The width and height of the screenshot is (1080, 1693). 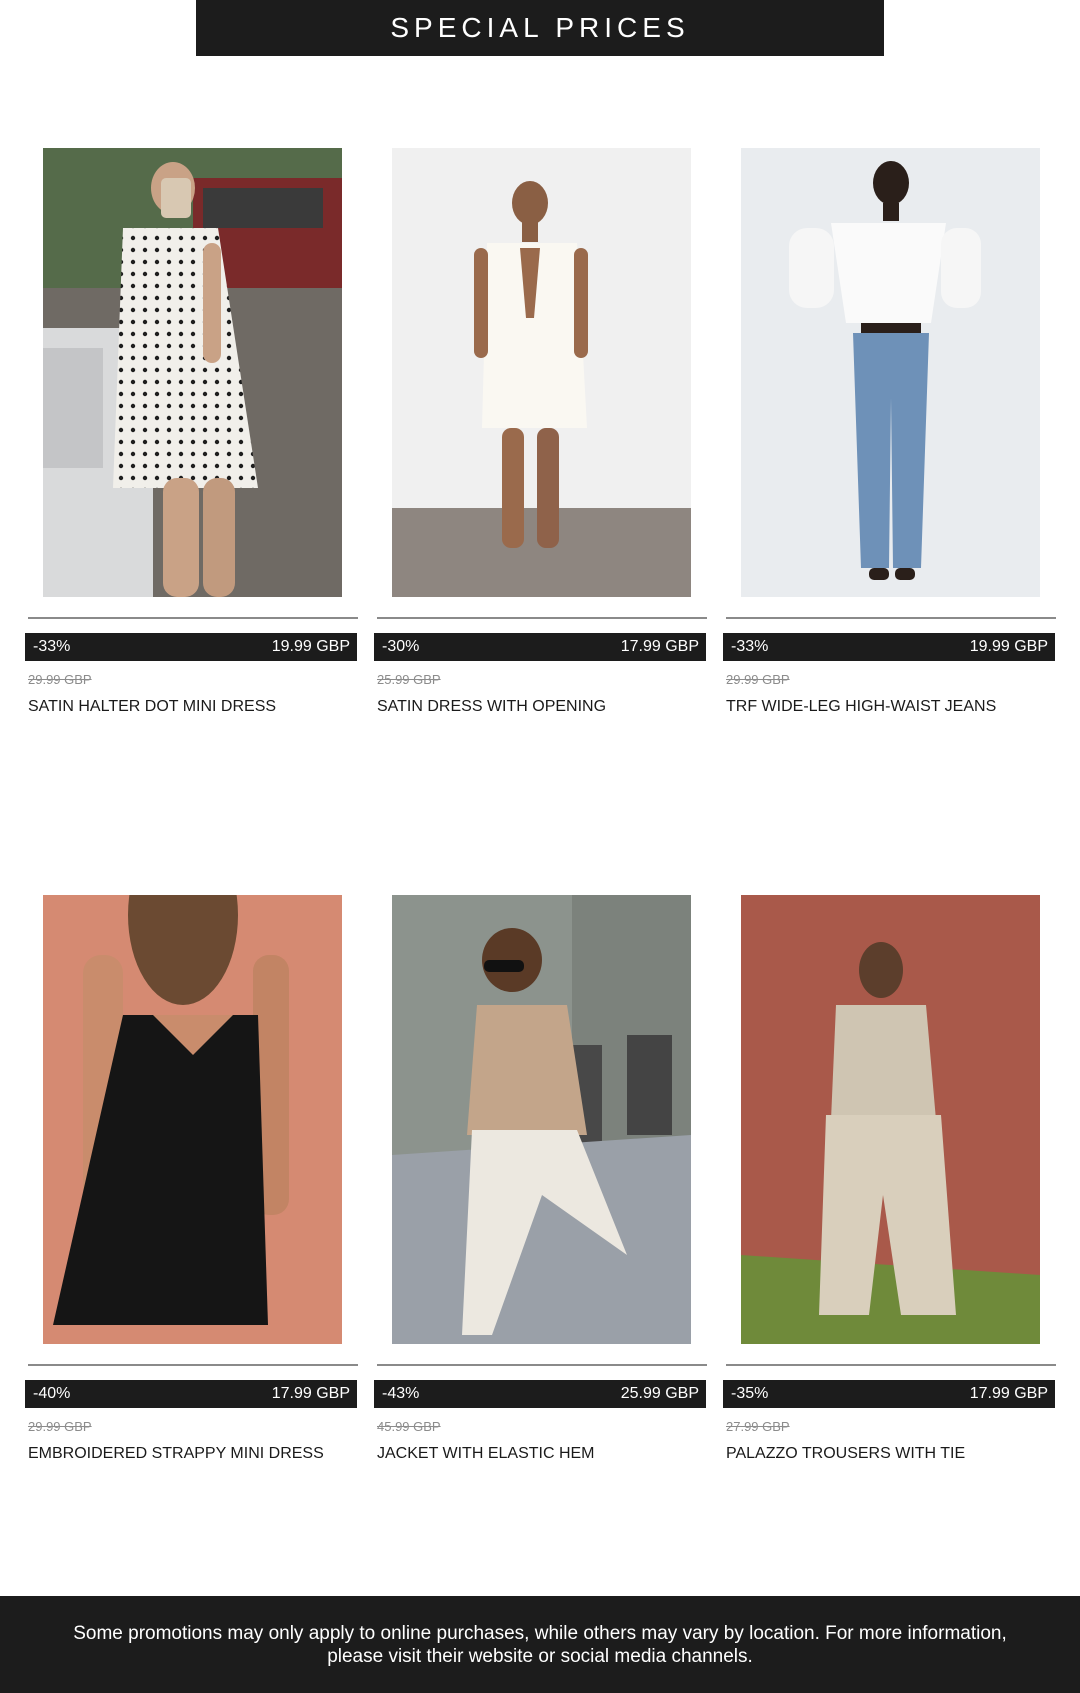 I want to click on product-name: SATIN HALTER DOT MINI DRESS, so click(x=152, y=707).